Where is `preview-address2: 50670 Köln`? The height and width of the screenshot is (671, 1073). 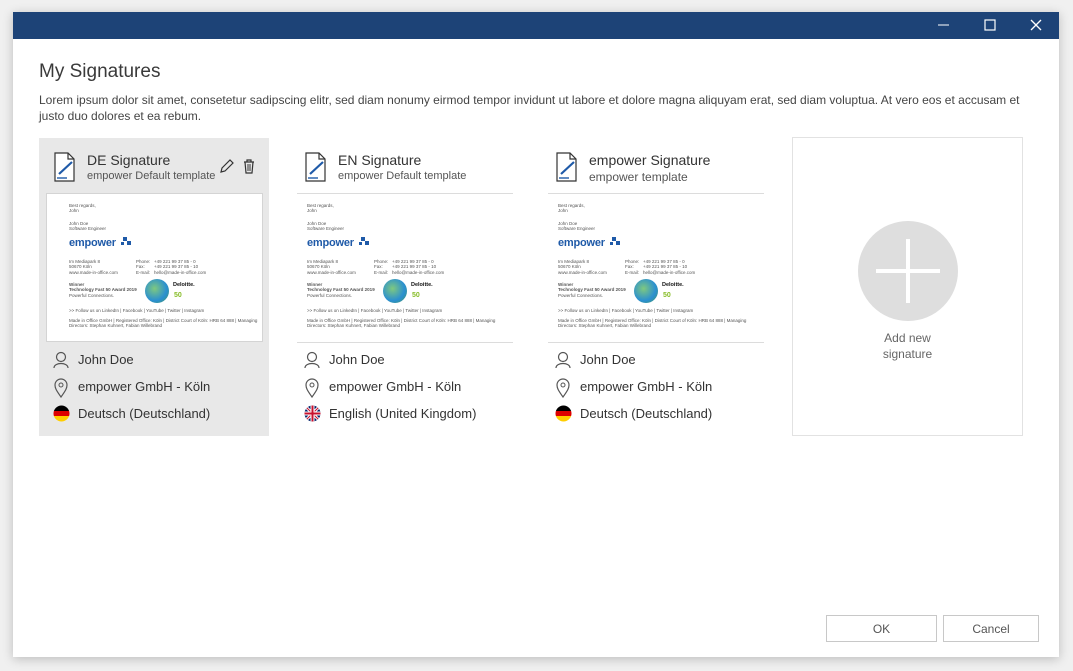
preview-address2: 50670 Köln is located at coordinates (569, 266).